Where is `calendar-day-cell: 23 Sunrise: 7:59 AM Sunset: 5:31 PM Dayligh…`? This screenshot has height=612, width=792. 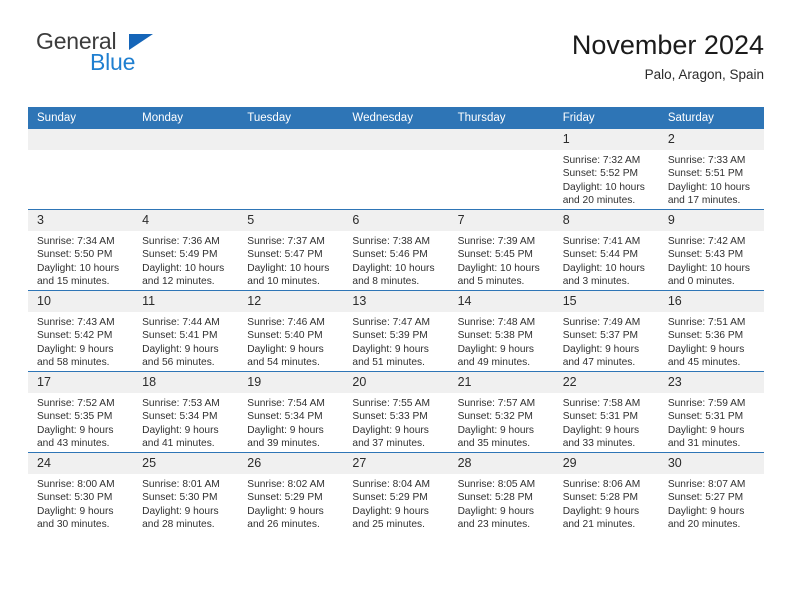
calendar-day-cell: 23 Sunrise: 7:59 AM Sunset: 5:31 PM Dayligh… is located at coordinates (711, 412).